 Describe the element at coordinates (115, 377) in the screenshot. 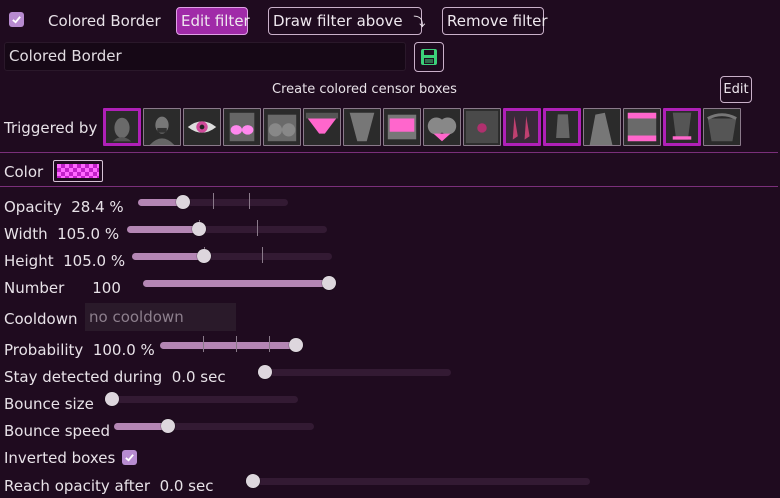

I see `stay-detected-label: Stay detected during 0.0 sec` at that location.